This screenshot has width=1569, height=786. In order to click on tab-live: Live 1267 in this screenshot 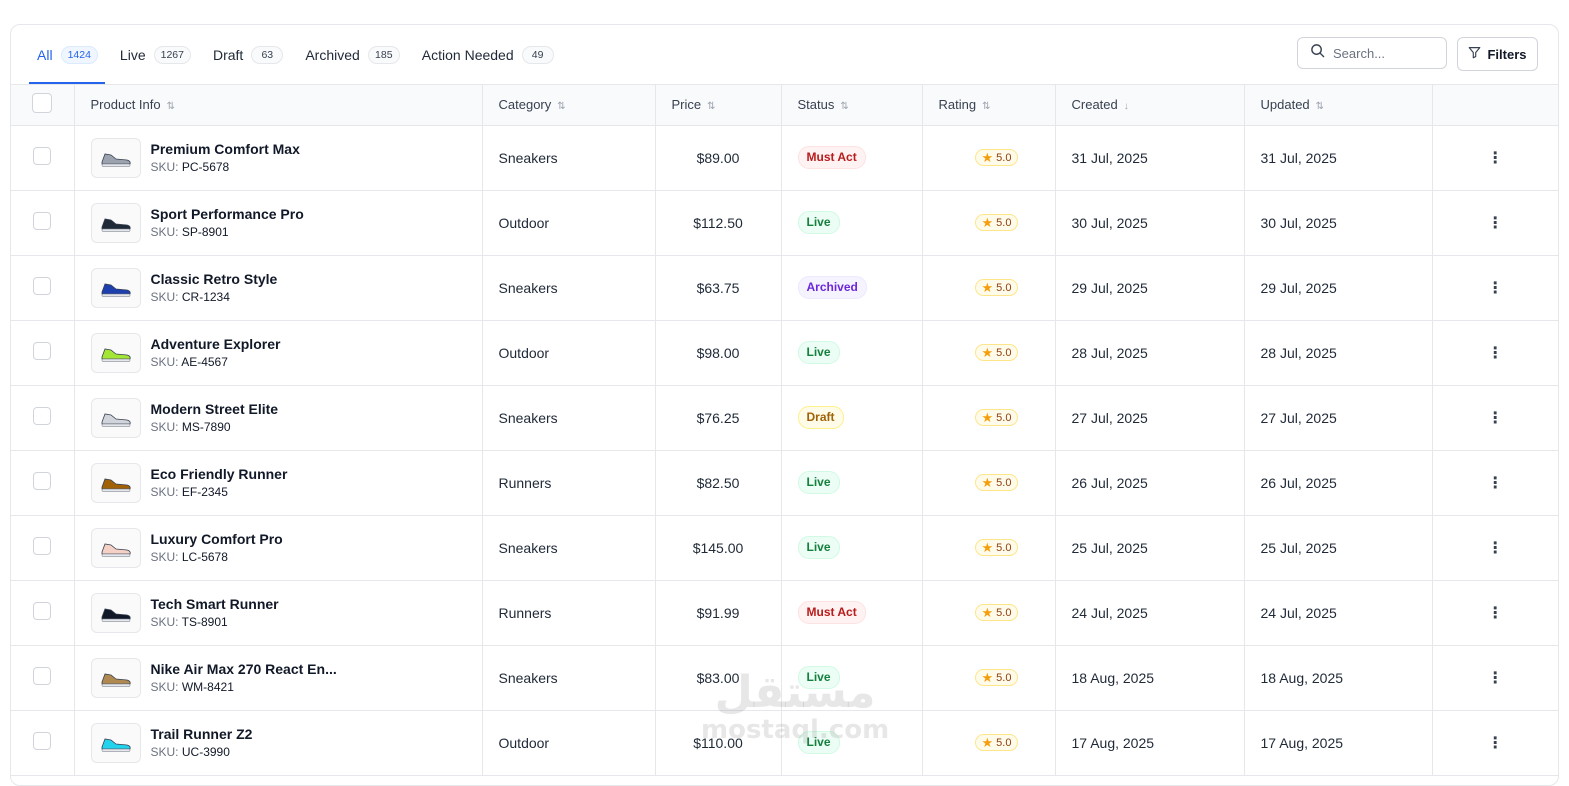, I will do `click(155, 55)`.